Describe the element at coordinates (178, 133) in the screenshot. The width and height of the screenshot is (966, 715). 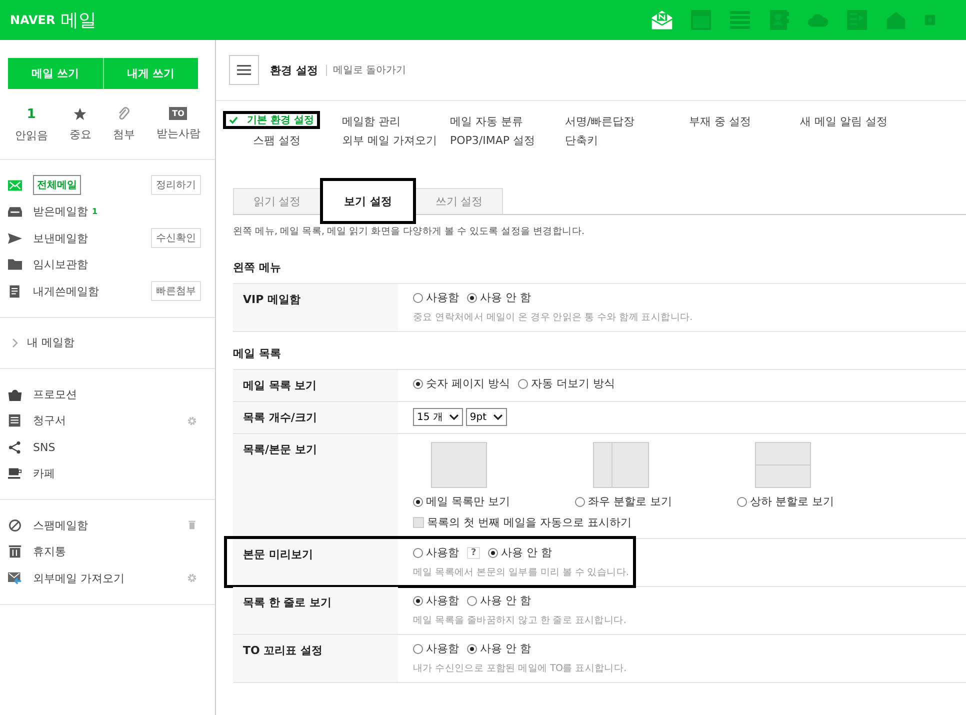
I see `filter-label: 받는사람` at that location.